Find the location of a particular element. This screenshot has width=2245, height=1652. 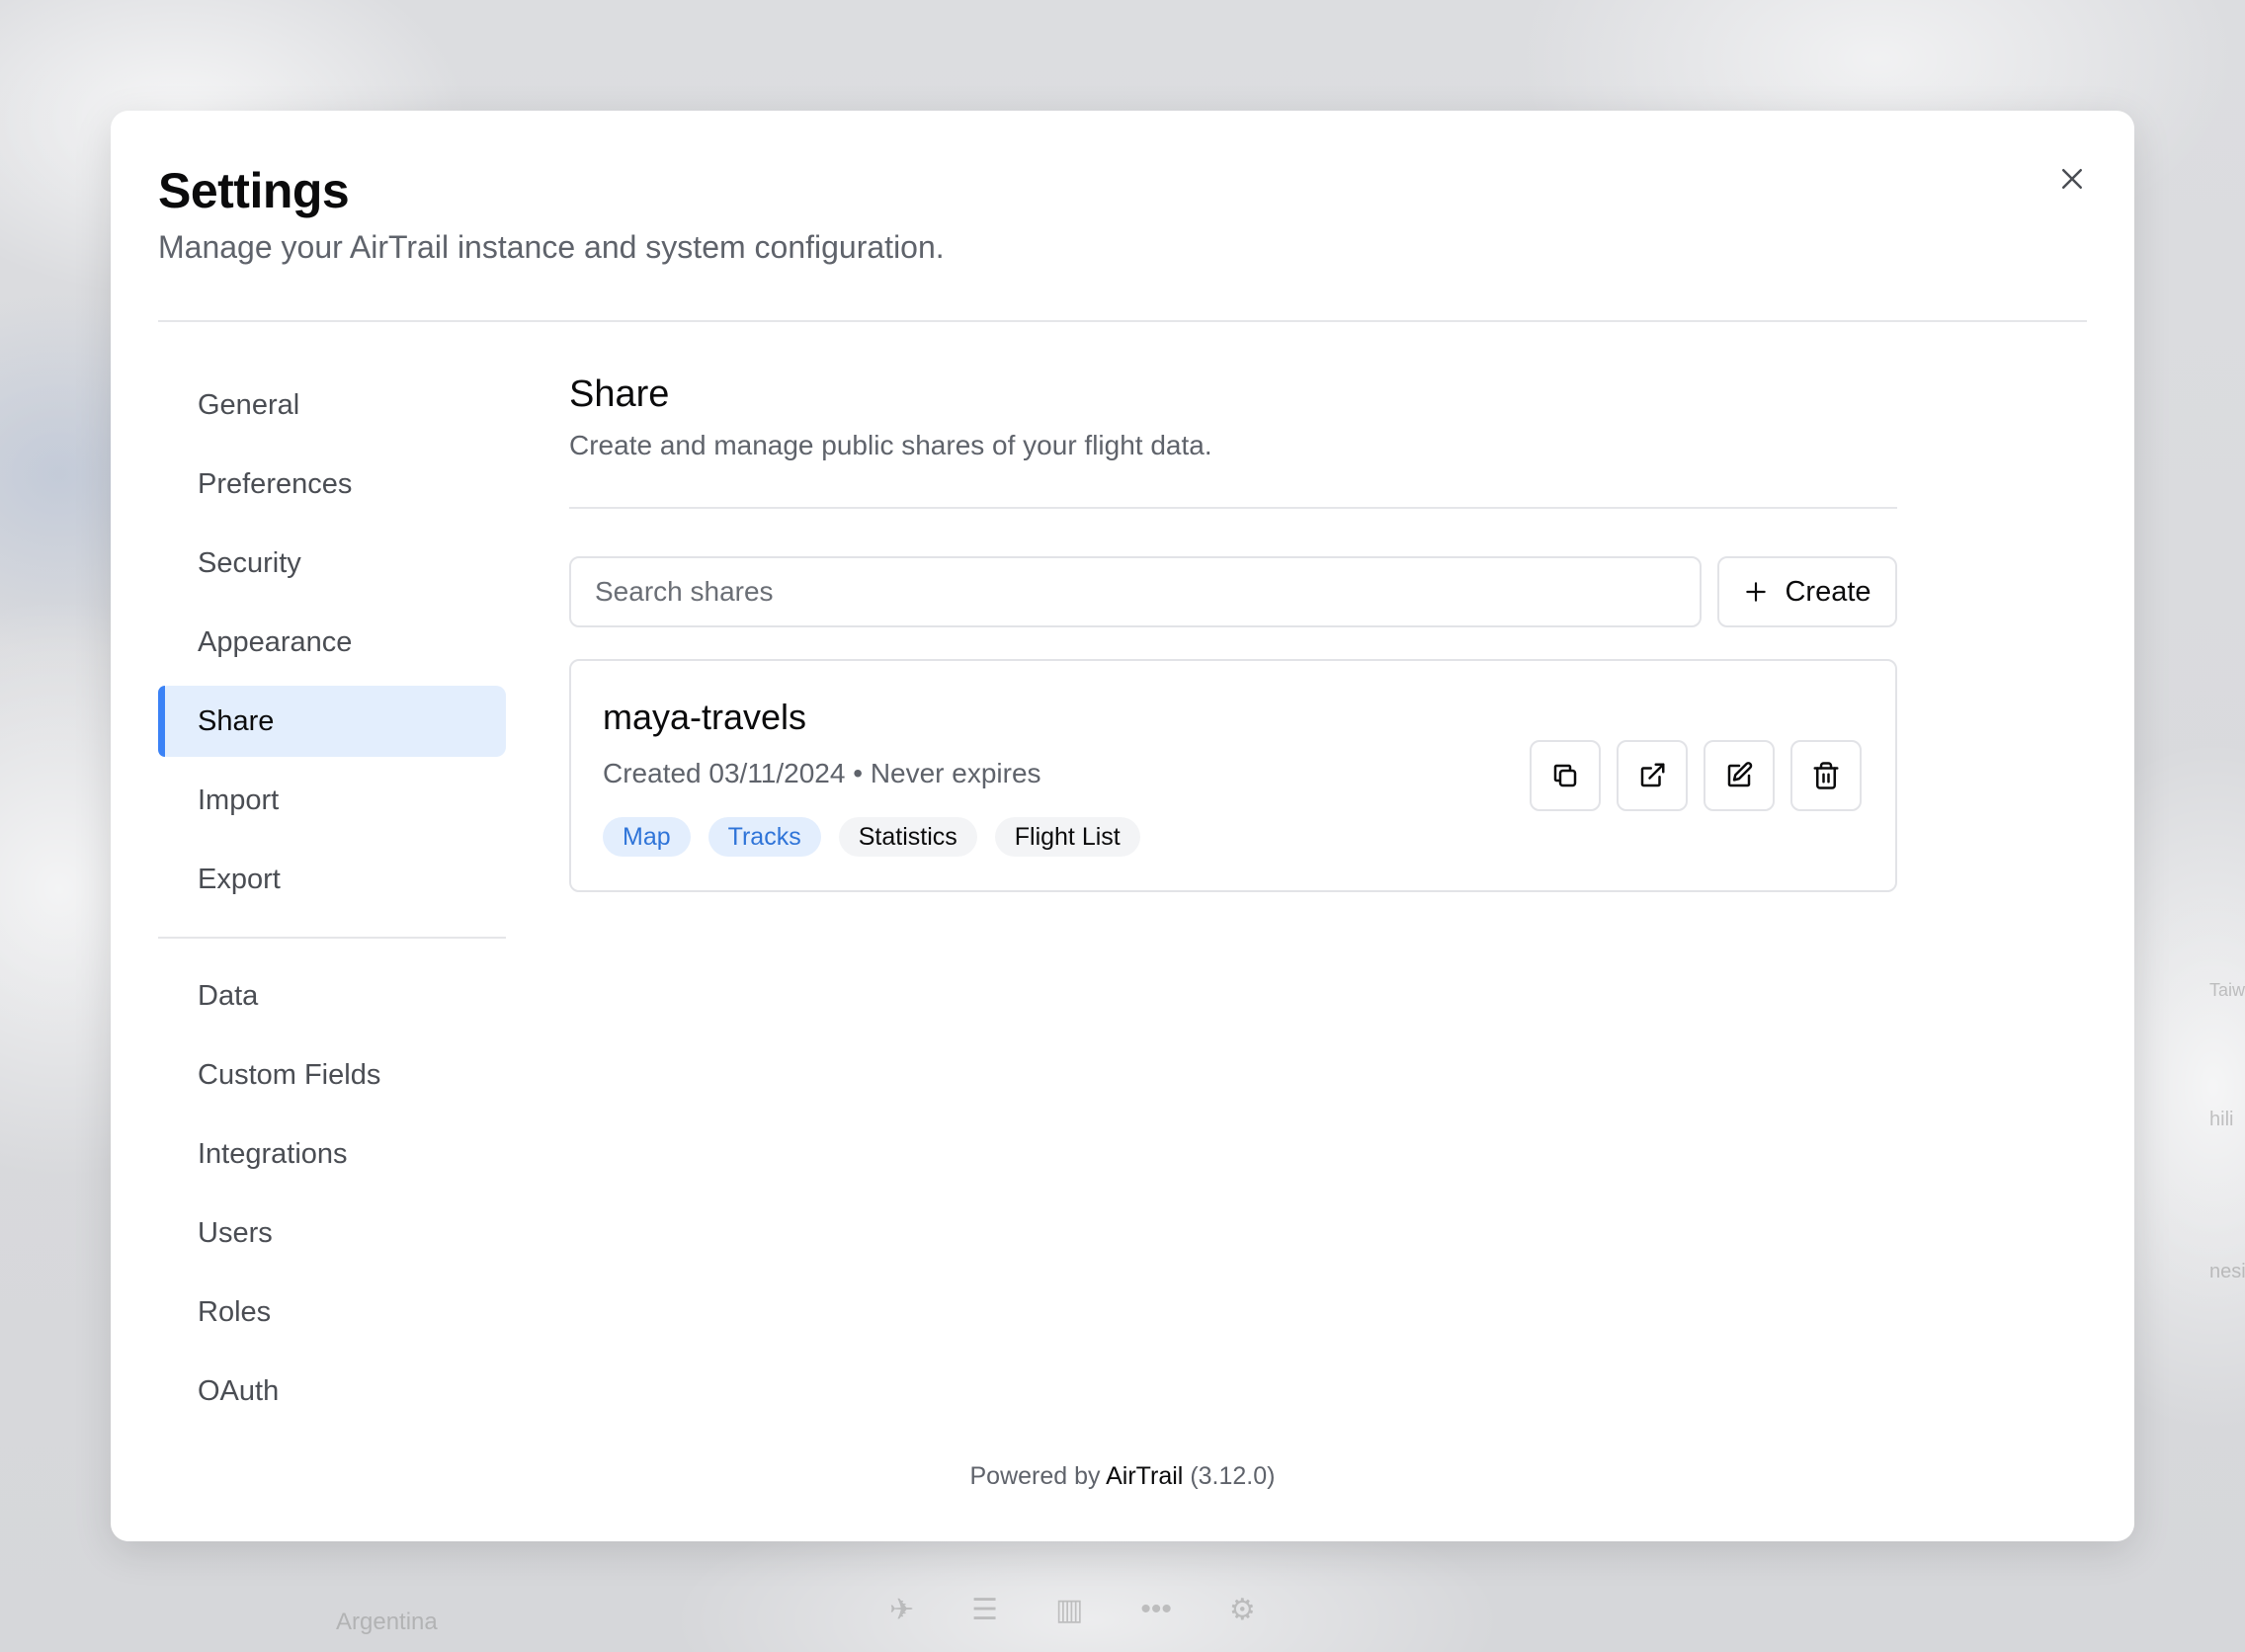

sidebar-item-security: Security is located at coordinates (332, 563).